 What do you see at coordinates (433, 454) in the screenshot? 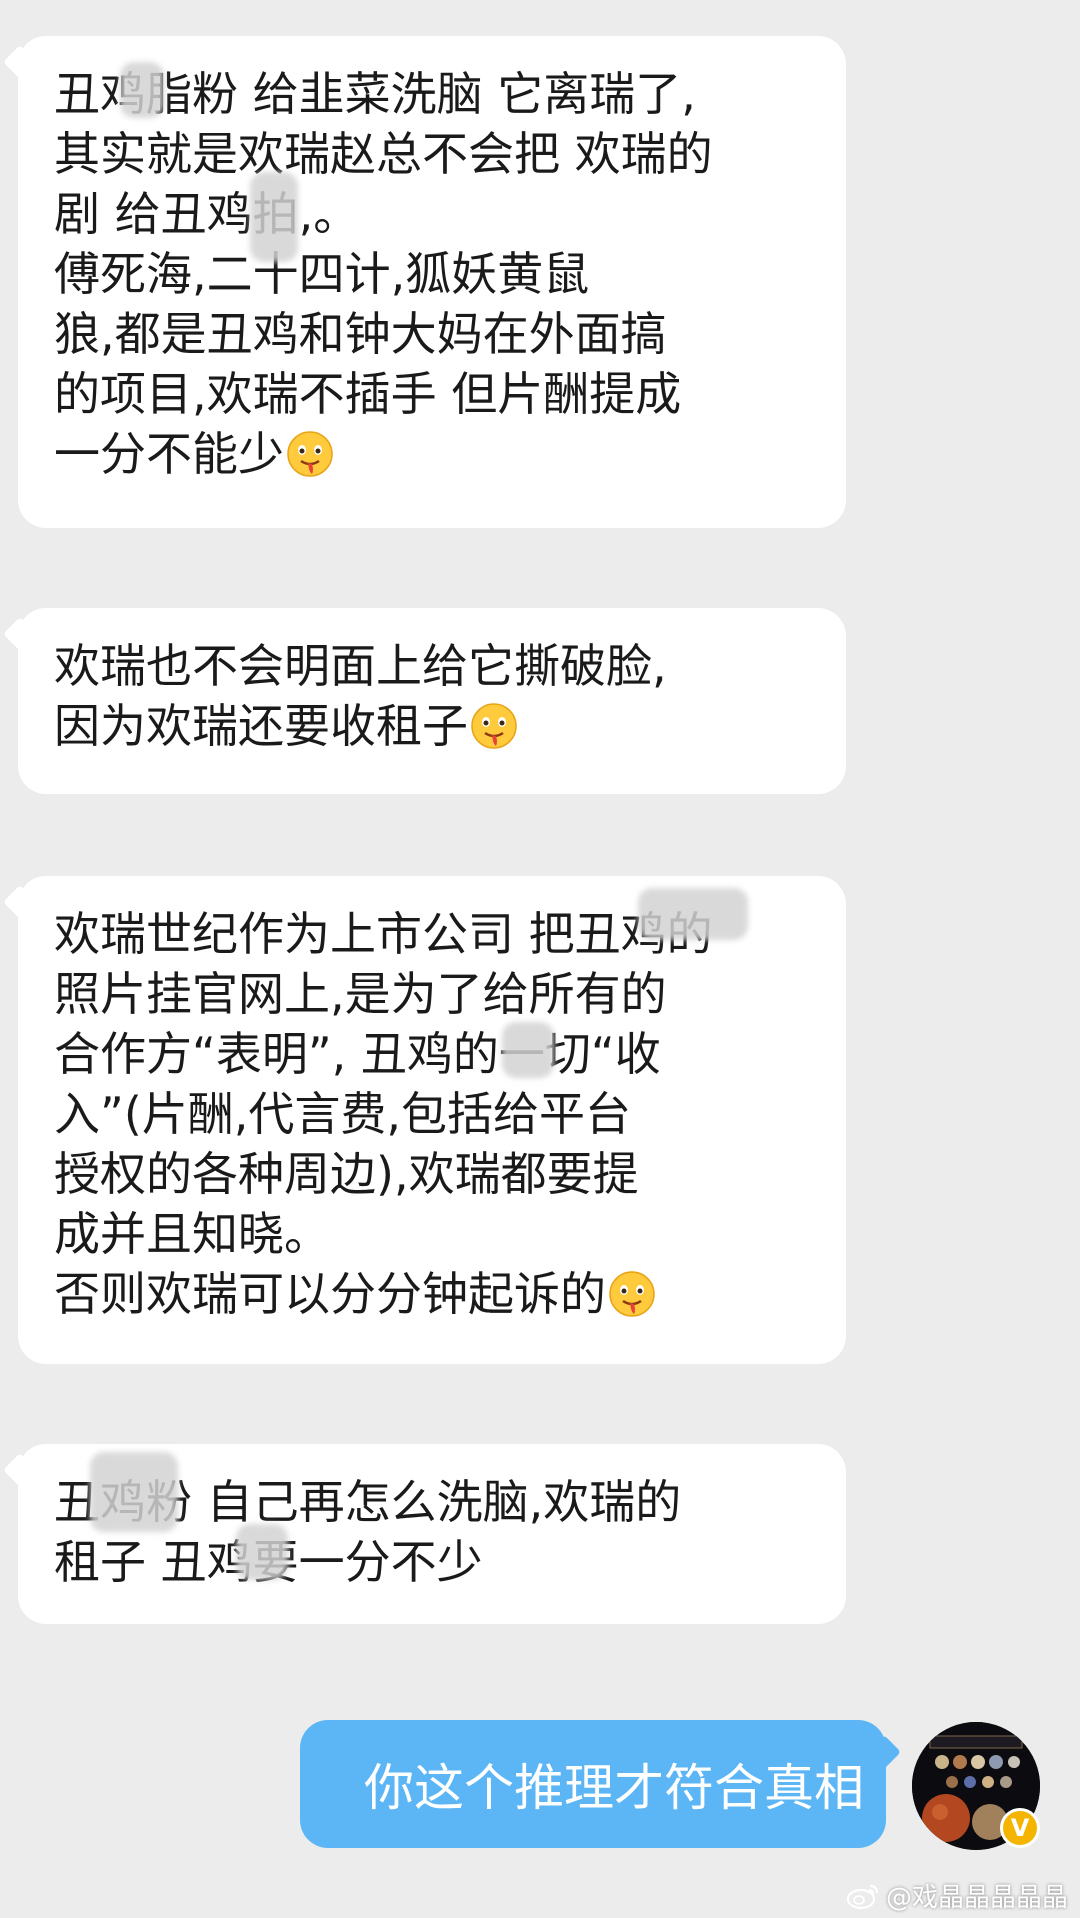
I see `message-line-with-emoji: 一分不能少` at bounding box center [433, 454].